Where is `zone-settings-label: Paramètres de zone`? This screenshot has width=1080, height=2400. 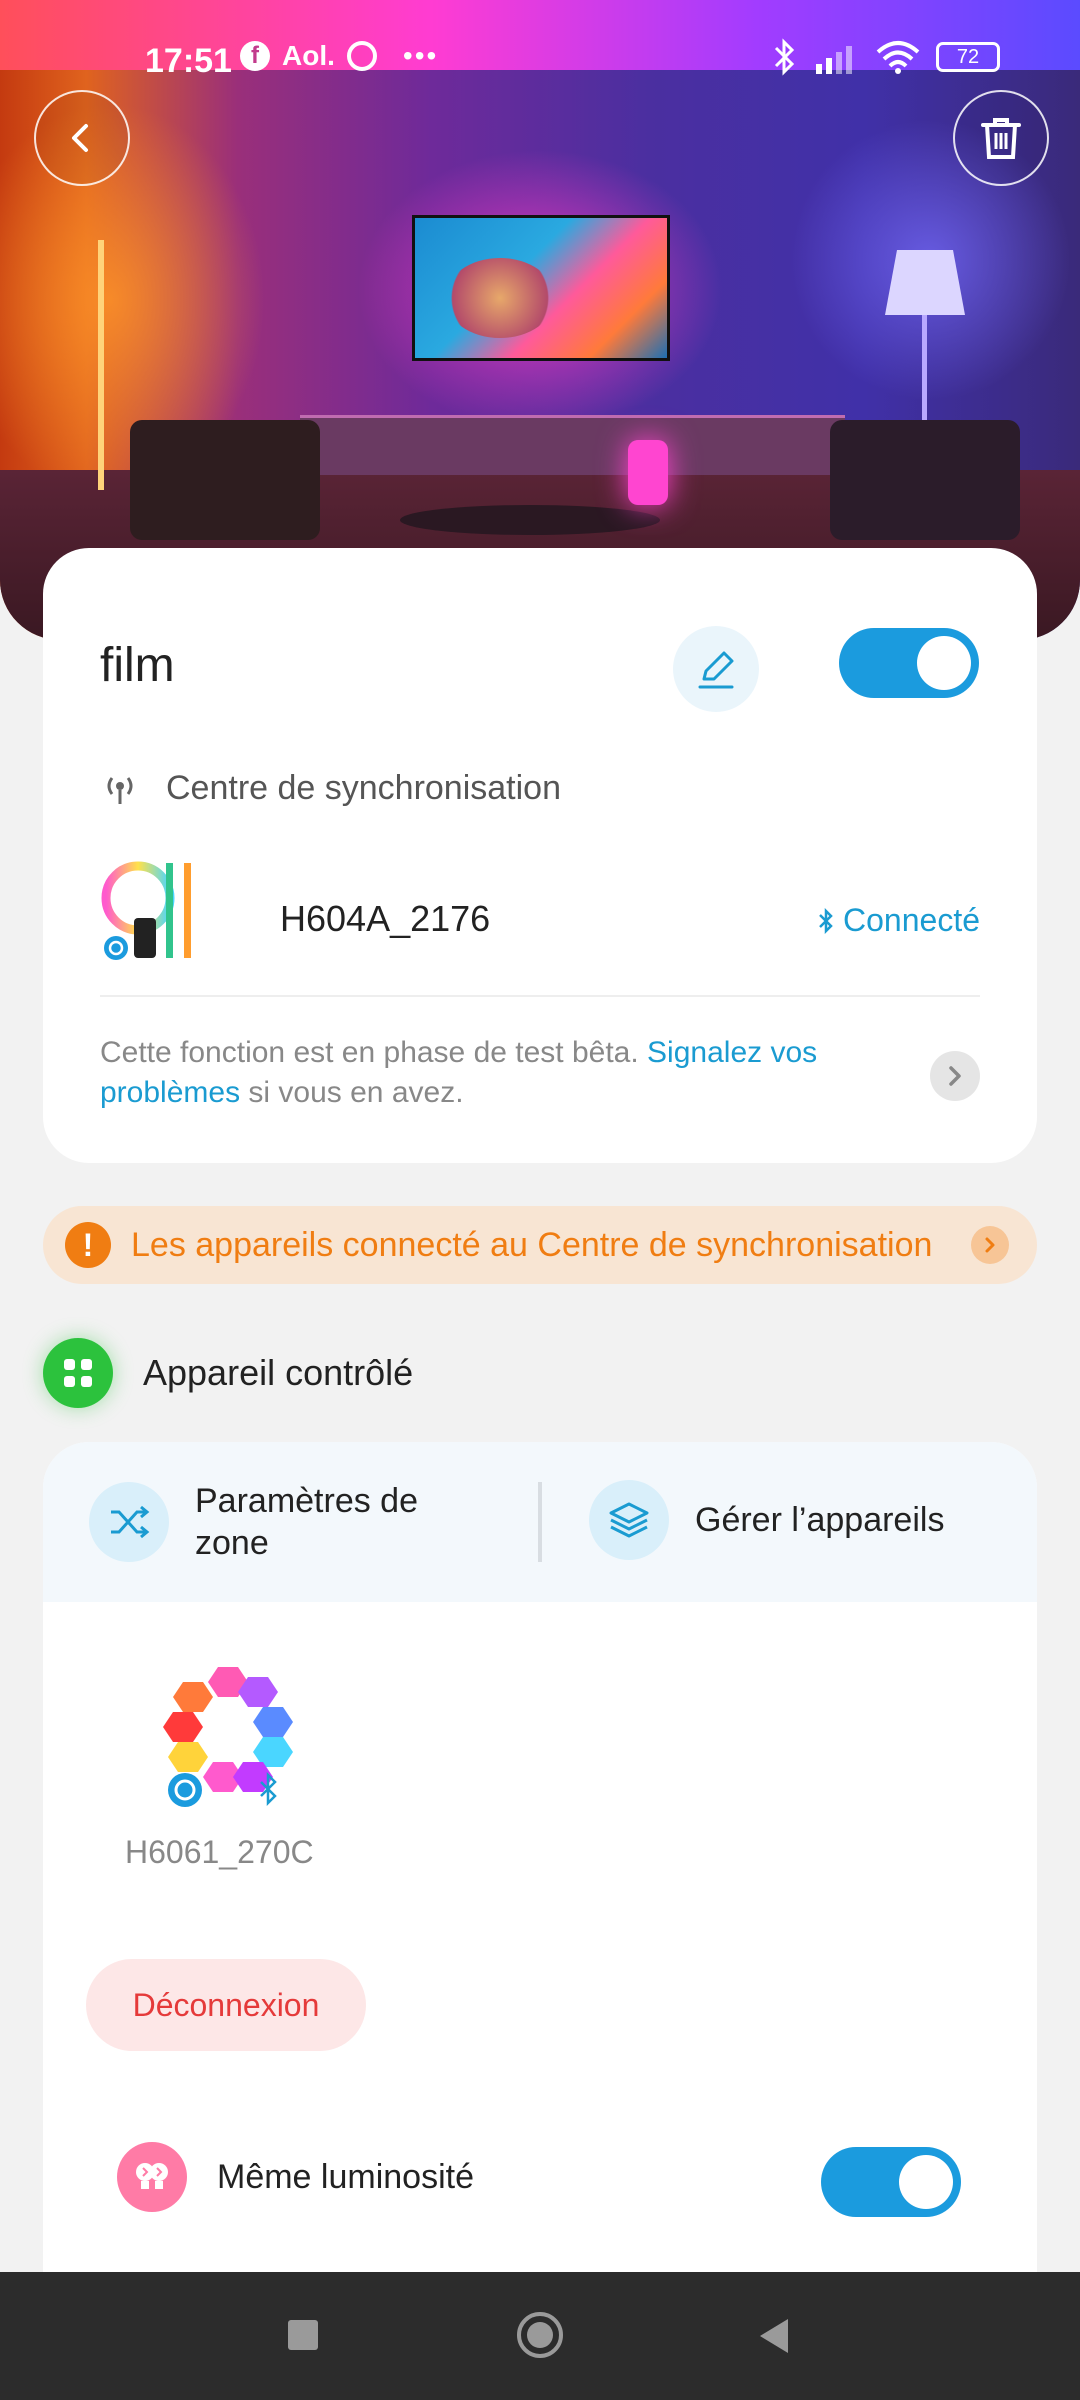 zone-settings-label: Paramètres de zone is located at coordinates (306, 1522).